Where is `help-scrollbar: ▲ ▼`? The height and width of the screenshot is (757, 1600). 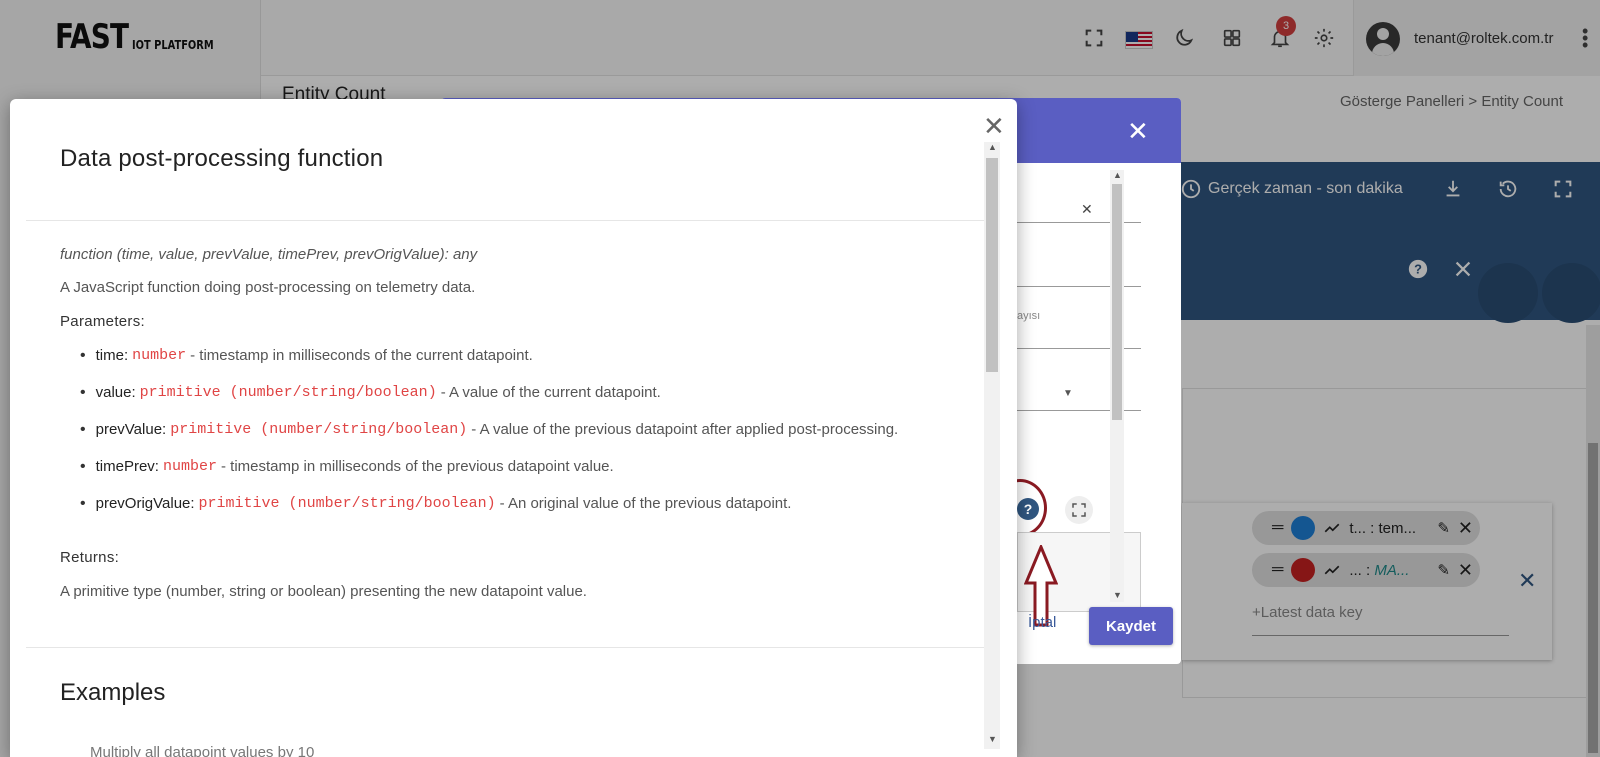
help-scrollbar: ▲ ▼ is located at coordinates (992, 445).